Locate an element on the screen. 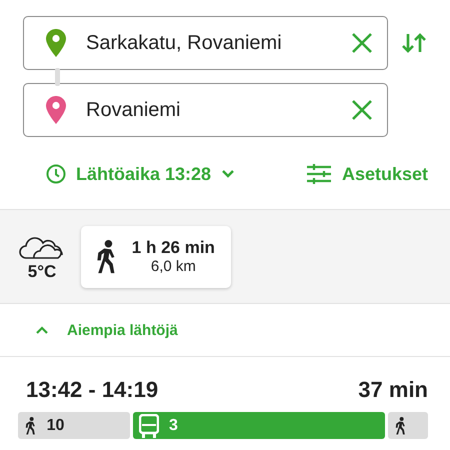 This screenshot has height=450, width=450. temperature: 5°C is located at coordinates (42, 272).